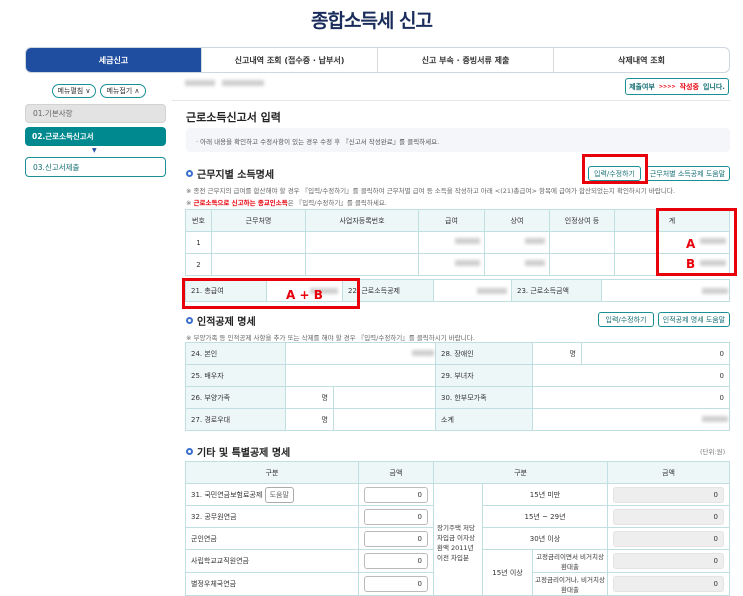 The image size is (743, 596). What do you see at coordinates (582, 220) in the screenshot?
I see `col-deemed-bonus: 인정상여 등` at bounding box center [582, 220].